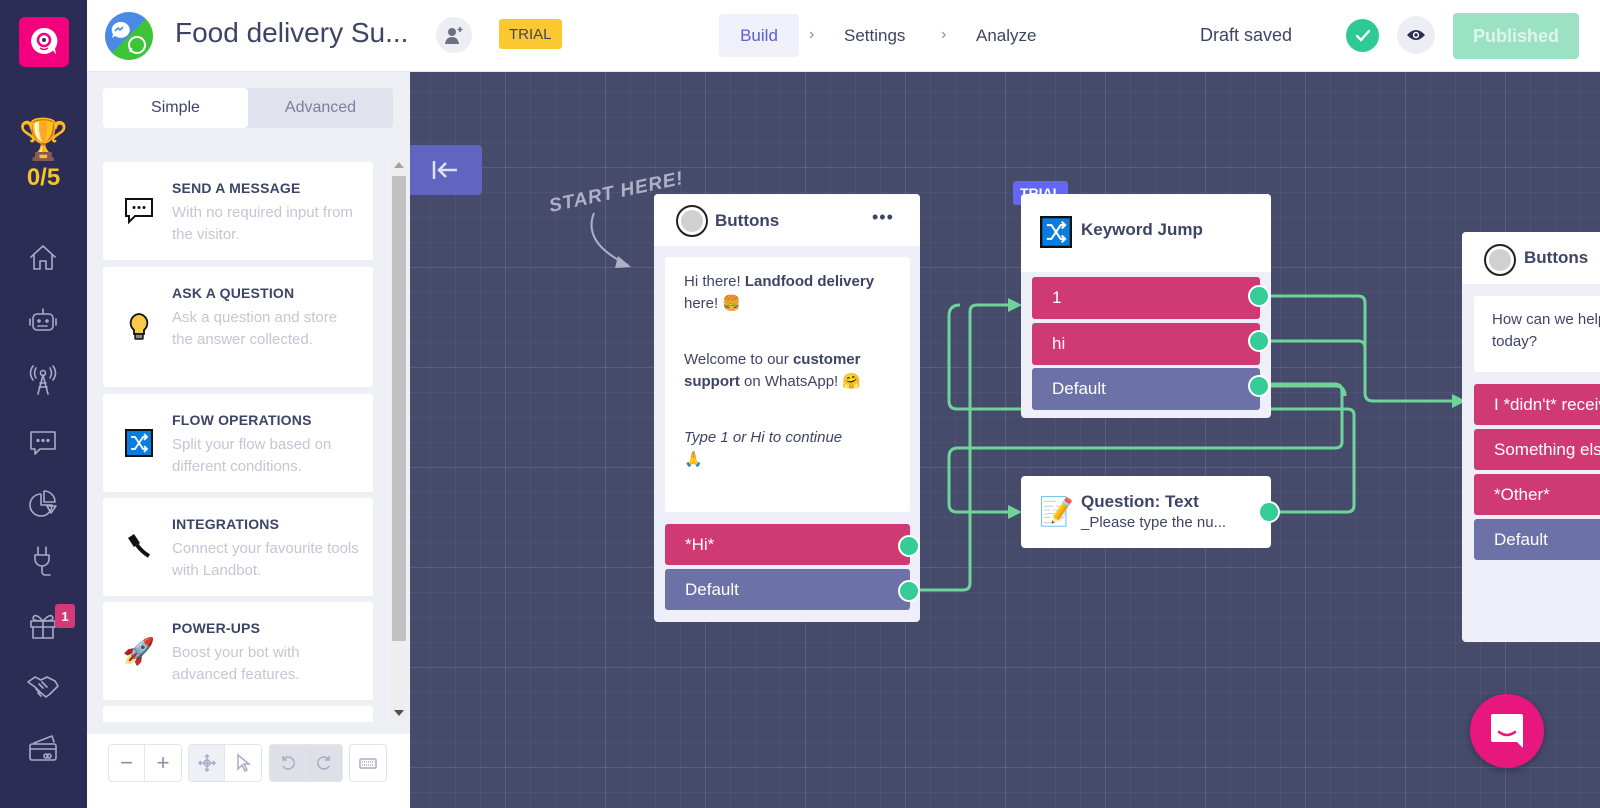 The height and width of the screenshot is (808, 1600). What do you see at coordinates (163, 763) in the screenshot?
I see `zoom-in-button: +` at bounding box center [163, 763].